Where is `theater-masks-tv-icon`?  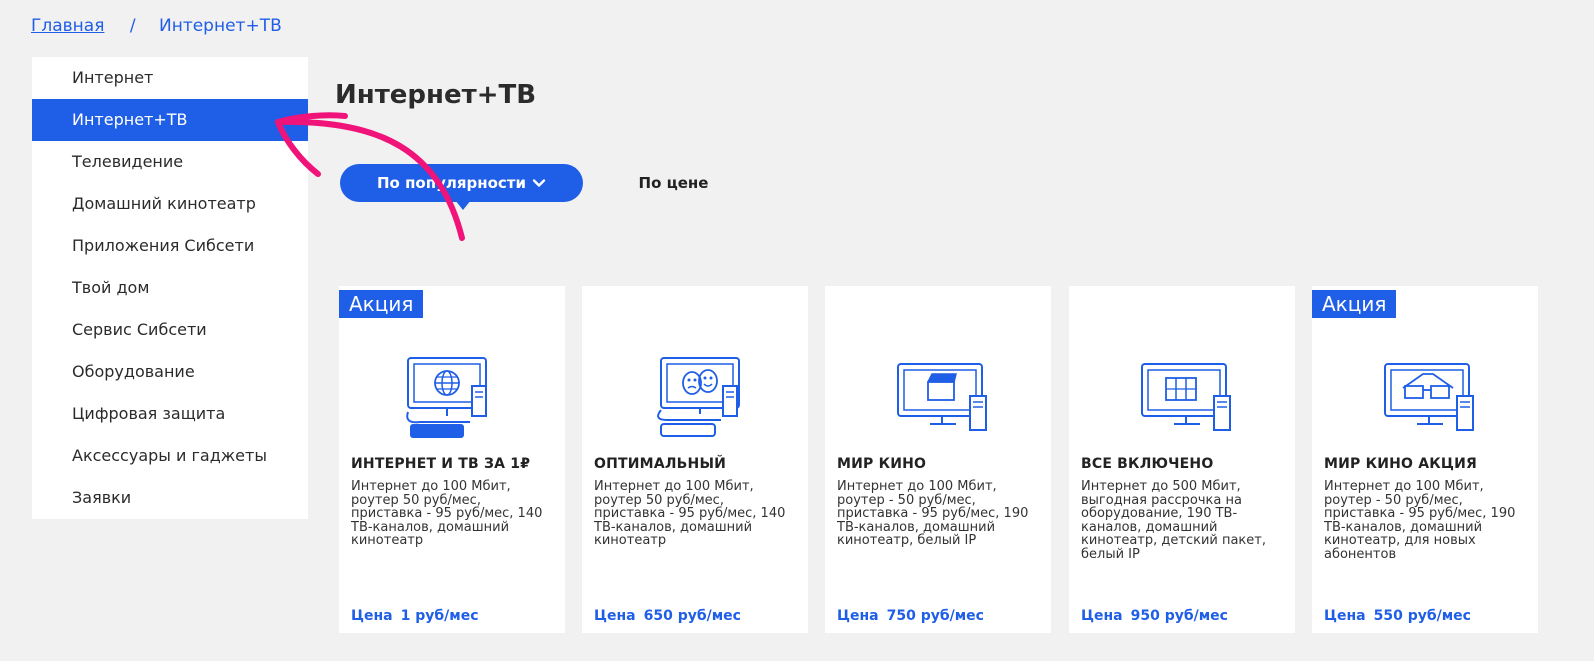 theater-masks-tv-icon is located at coordinates (698, 397).